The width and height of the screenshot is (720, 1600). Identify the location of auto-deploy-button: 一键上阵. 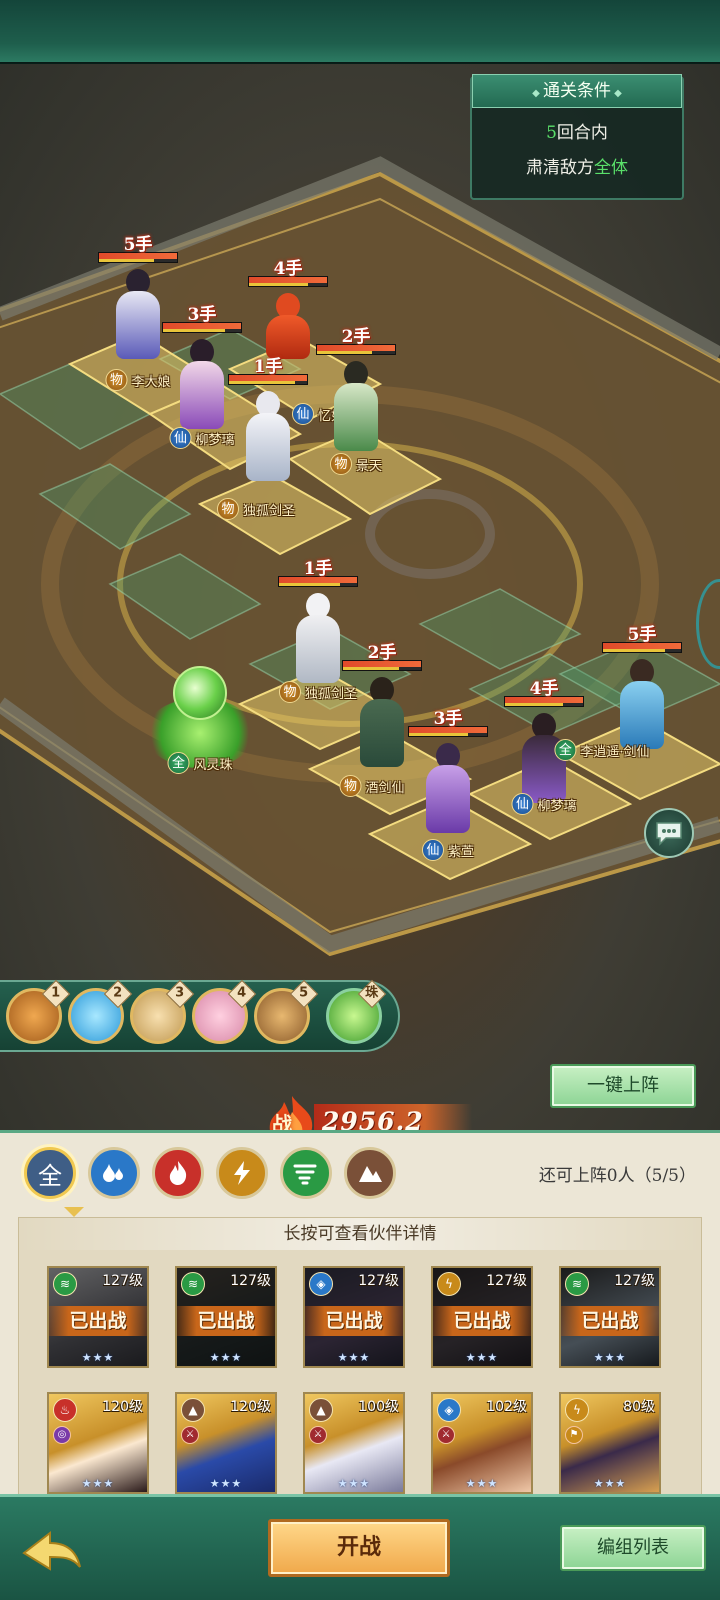
(623, 1086).